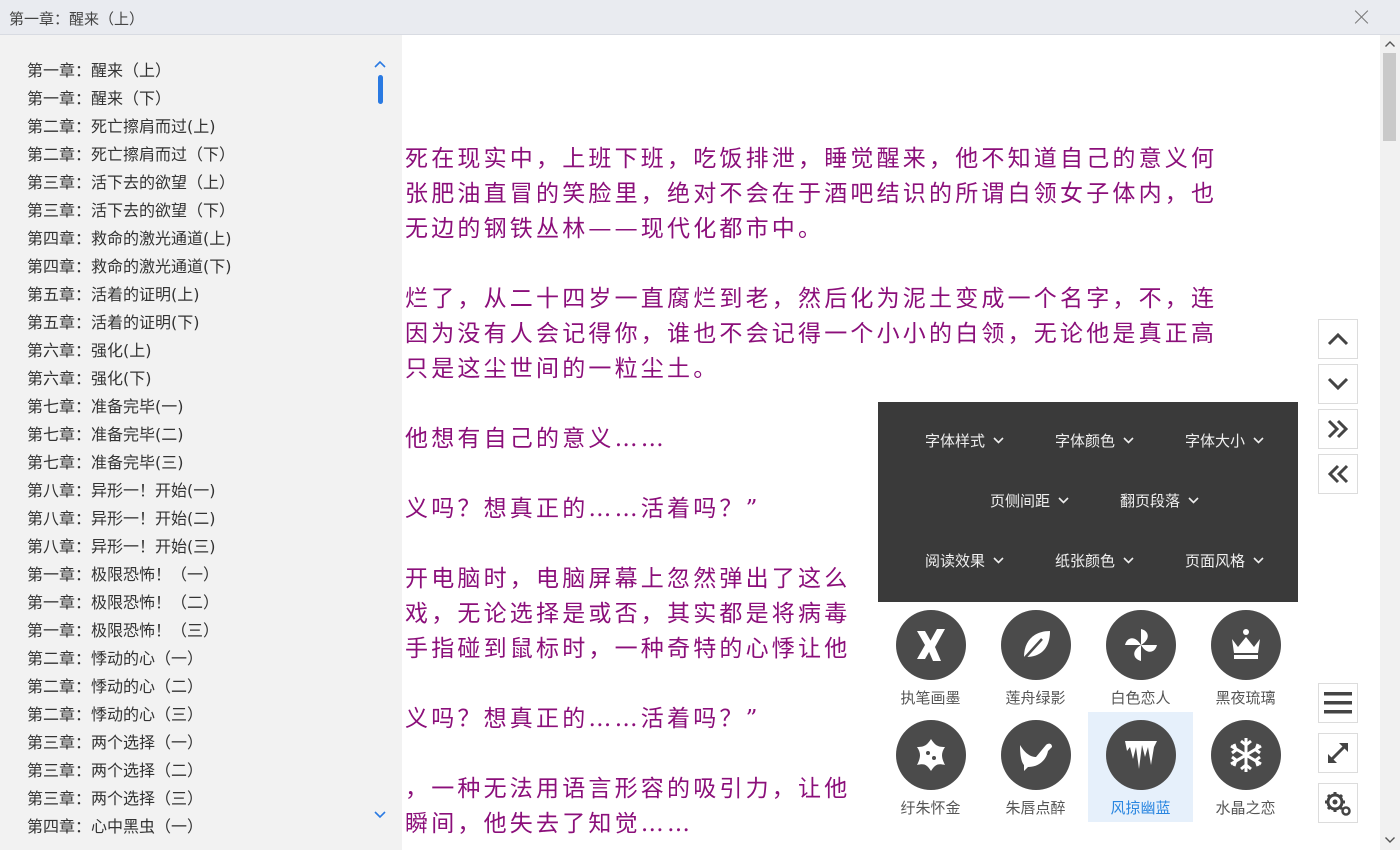 The width and height of the screenshot is (1400, 850). I want to click on scroll-up-arrow-icon, so click(1390, 44).